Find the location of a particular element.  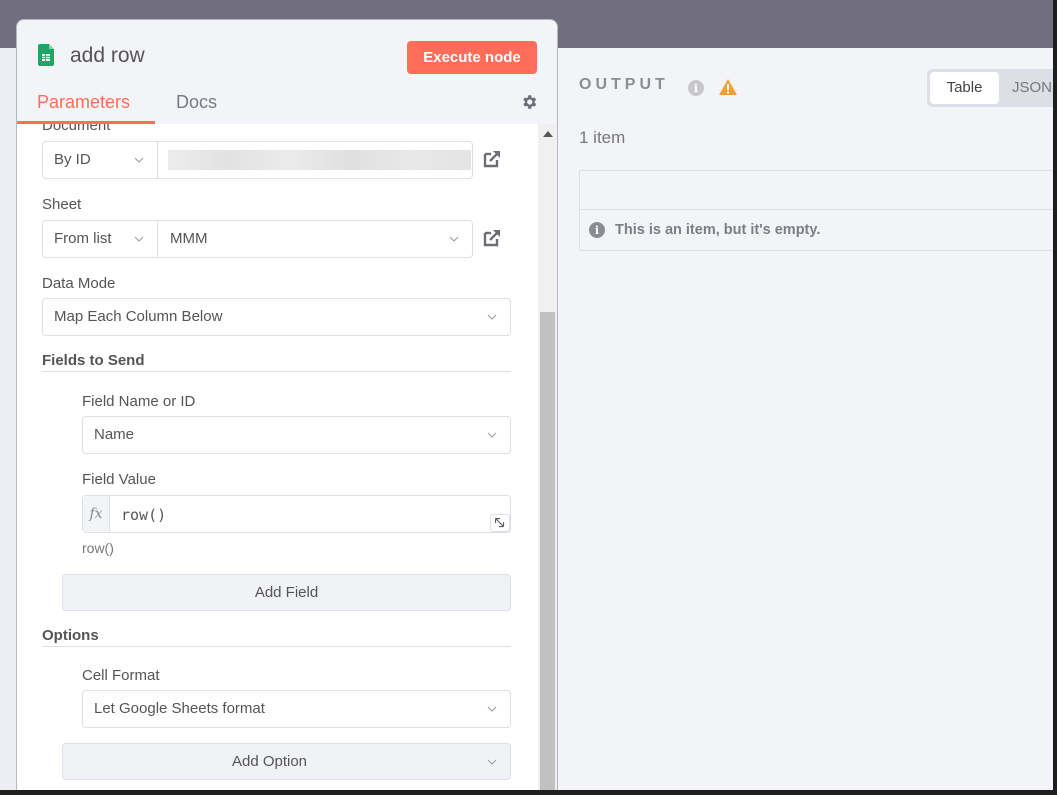

field-name-select: Name is located at coordinates (296, 435).